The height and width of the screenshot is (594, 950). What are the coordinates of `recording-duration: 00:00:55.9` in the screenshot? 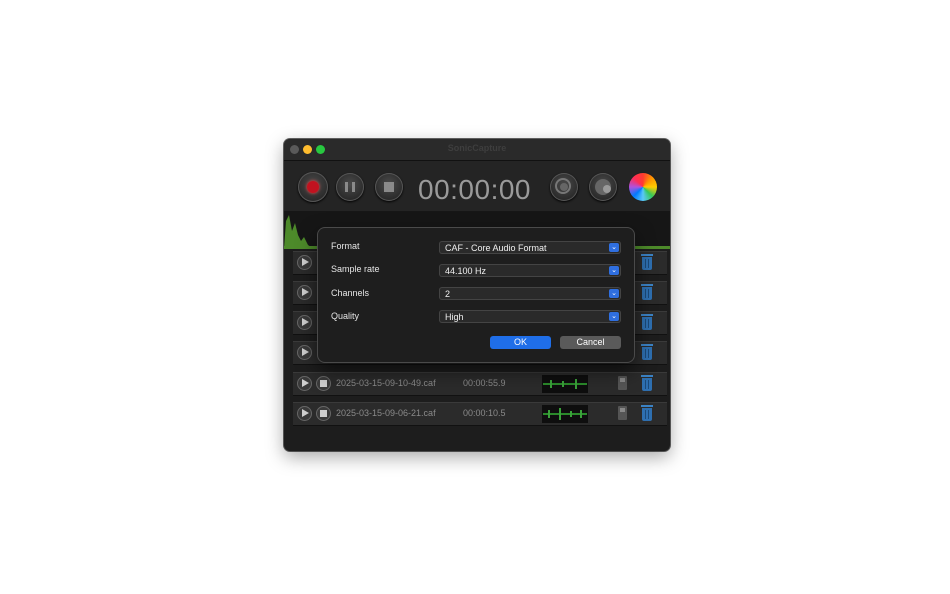 It's located at (484, 383).